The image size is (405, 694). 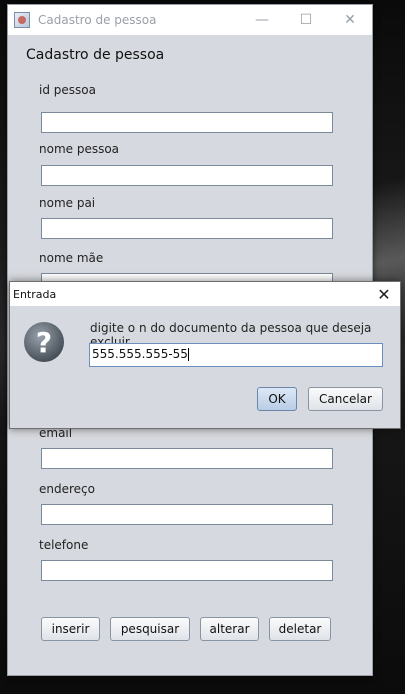 I want to click on document-number-value: 555.555.555-55, so click(x=140, y=354).